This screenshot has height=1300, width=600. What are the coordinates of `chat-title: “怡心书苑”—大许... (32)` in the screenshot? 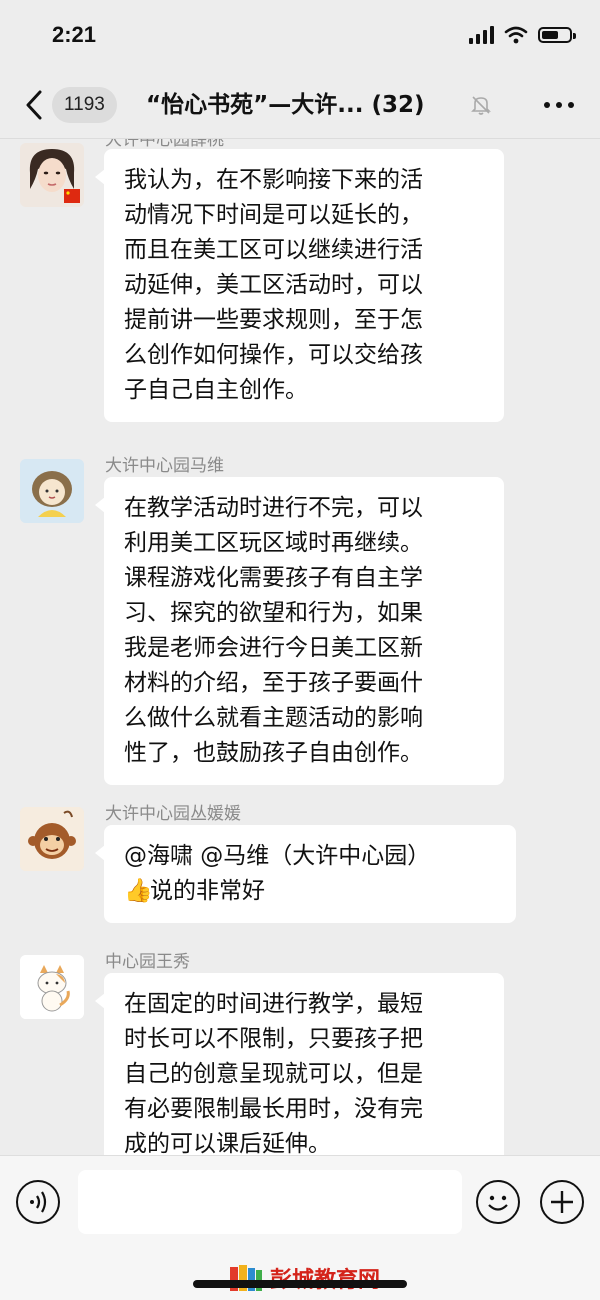 It's located at (311, 105).